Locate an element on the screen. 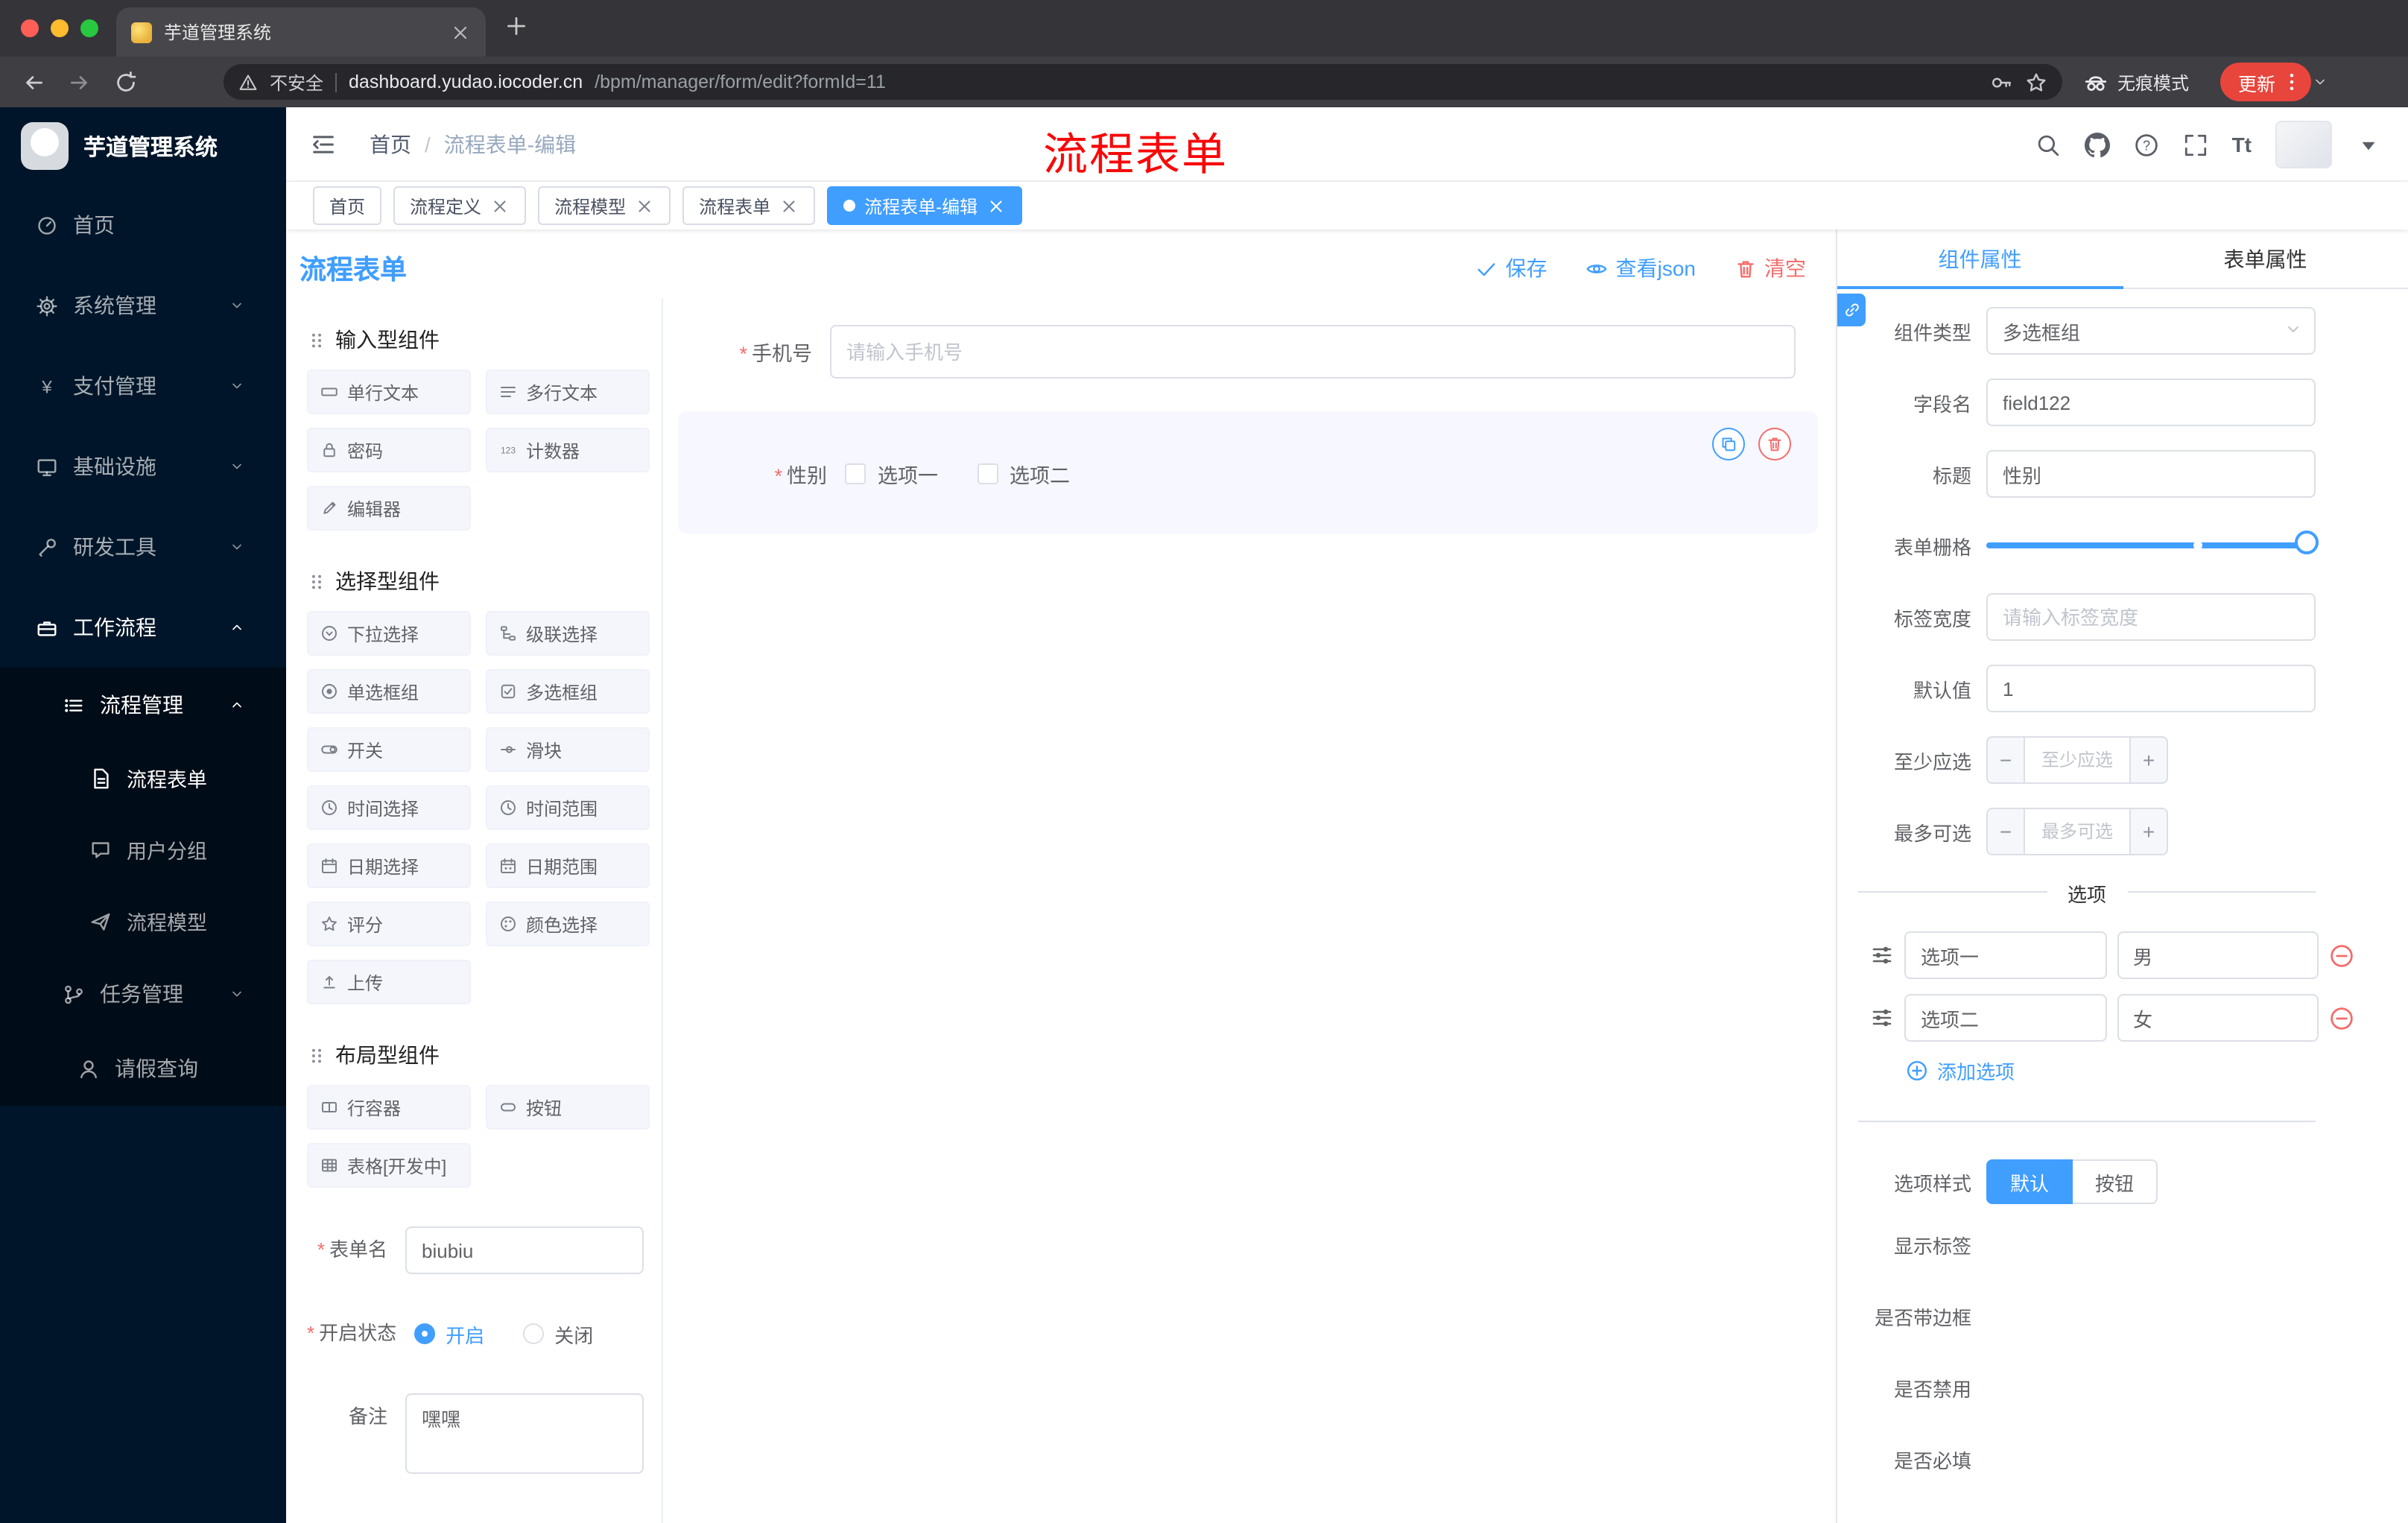 The image size is (2408, 1523). palette-item-table: 表格[开发中] is located at coordinates (389, 1166).